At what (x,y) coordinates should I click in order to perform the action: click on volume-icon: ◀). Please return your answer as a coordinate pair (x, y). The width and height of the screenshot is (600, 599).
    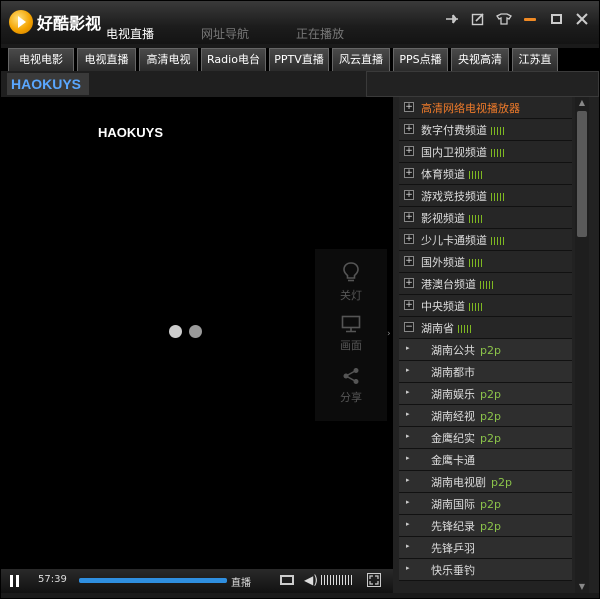
    Looking at the image, I should click on (311, 580).